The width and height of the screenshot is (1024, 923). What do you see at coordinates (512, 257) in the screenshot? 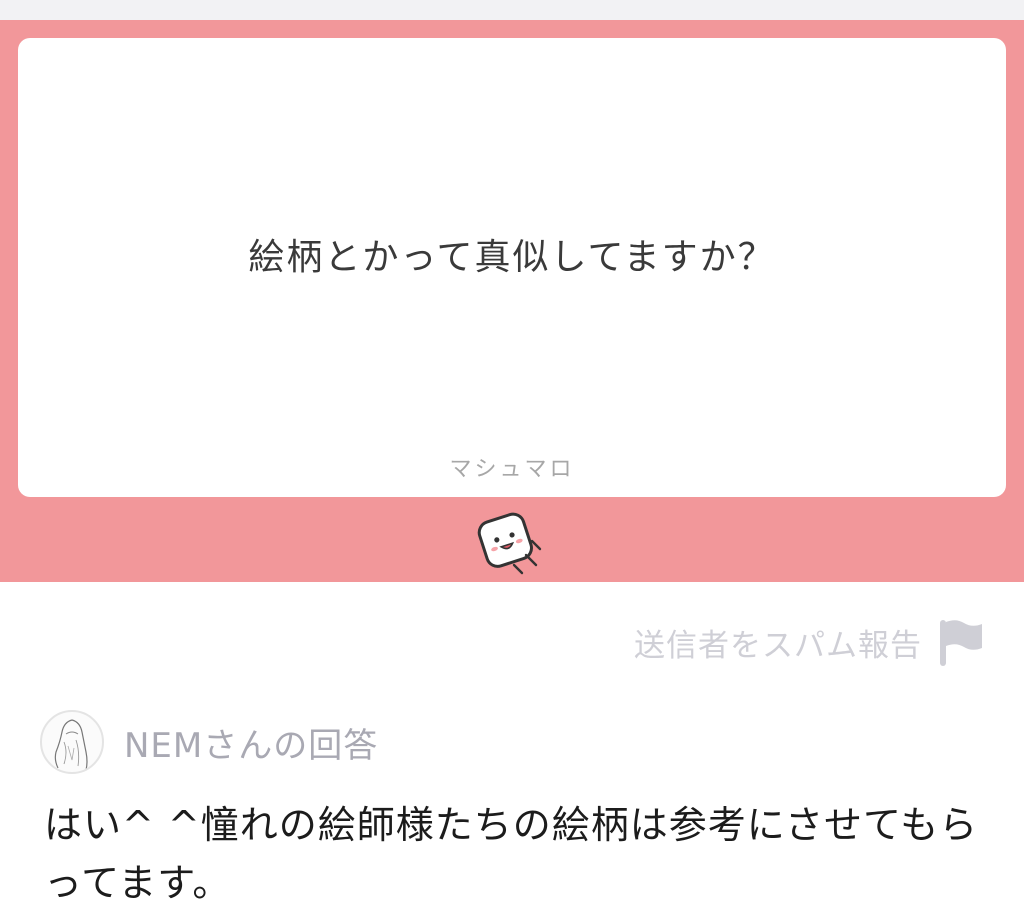
I see `question-text: 絵柄とかって真似してますか？` at bounding box center [512, 257].